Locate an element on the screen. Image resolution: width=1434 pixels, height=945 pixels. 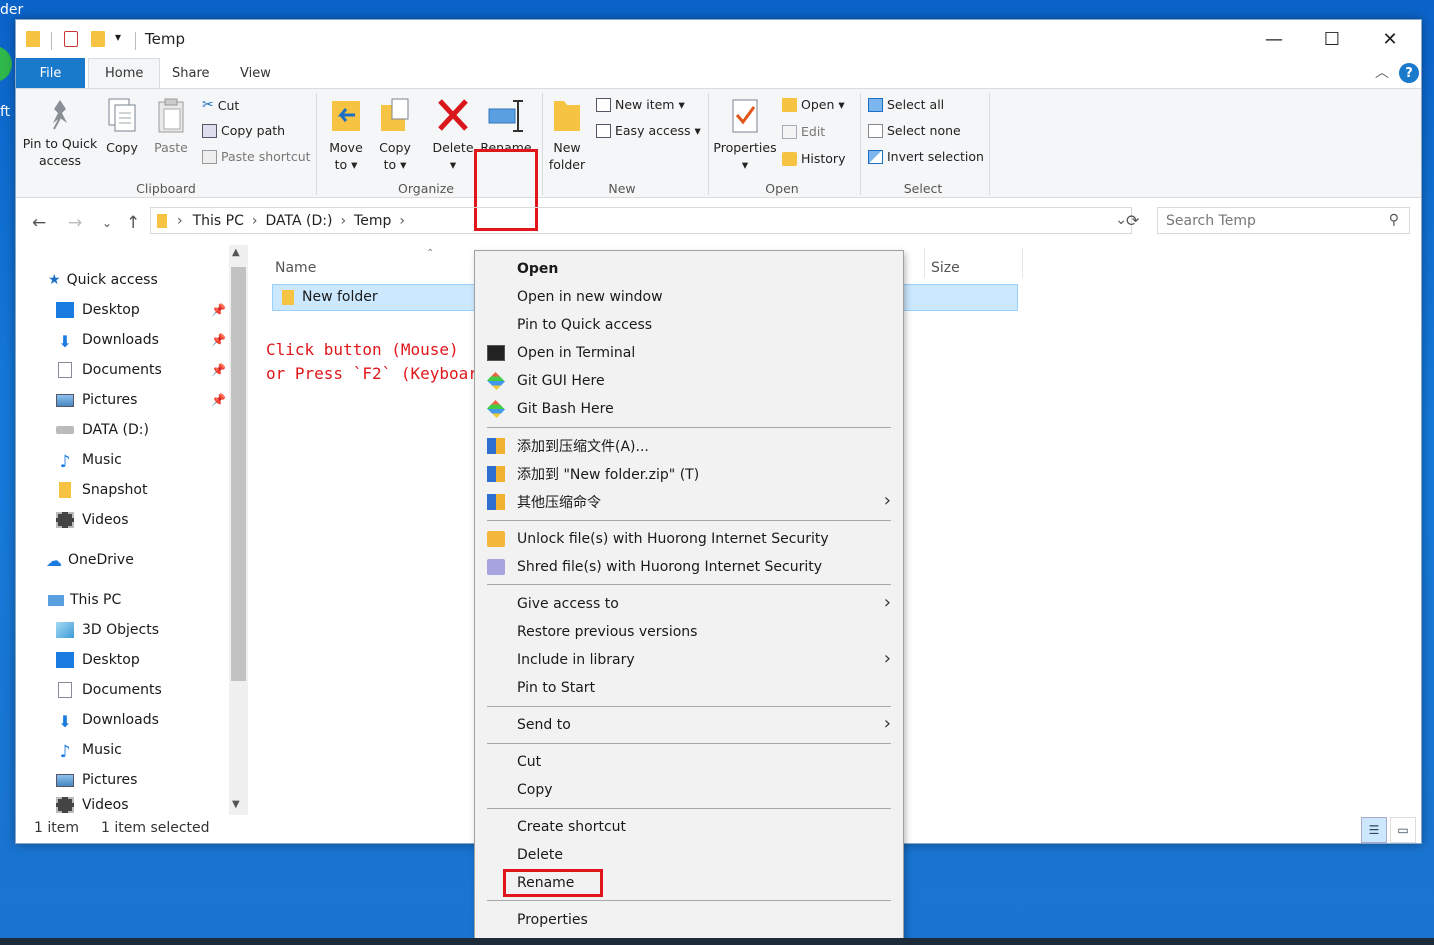
address-field: › This PC › DATA (D:) › Temp › ⌄ is located at coordinates (641, 220).